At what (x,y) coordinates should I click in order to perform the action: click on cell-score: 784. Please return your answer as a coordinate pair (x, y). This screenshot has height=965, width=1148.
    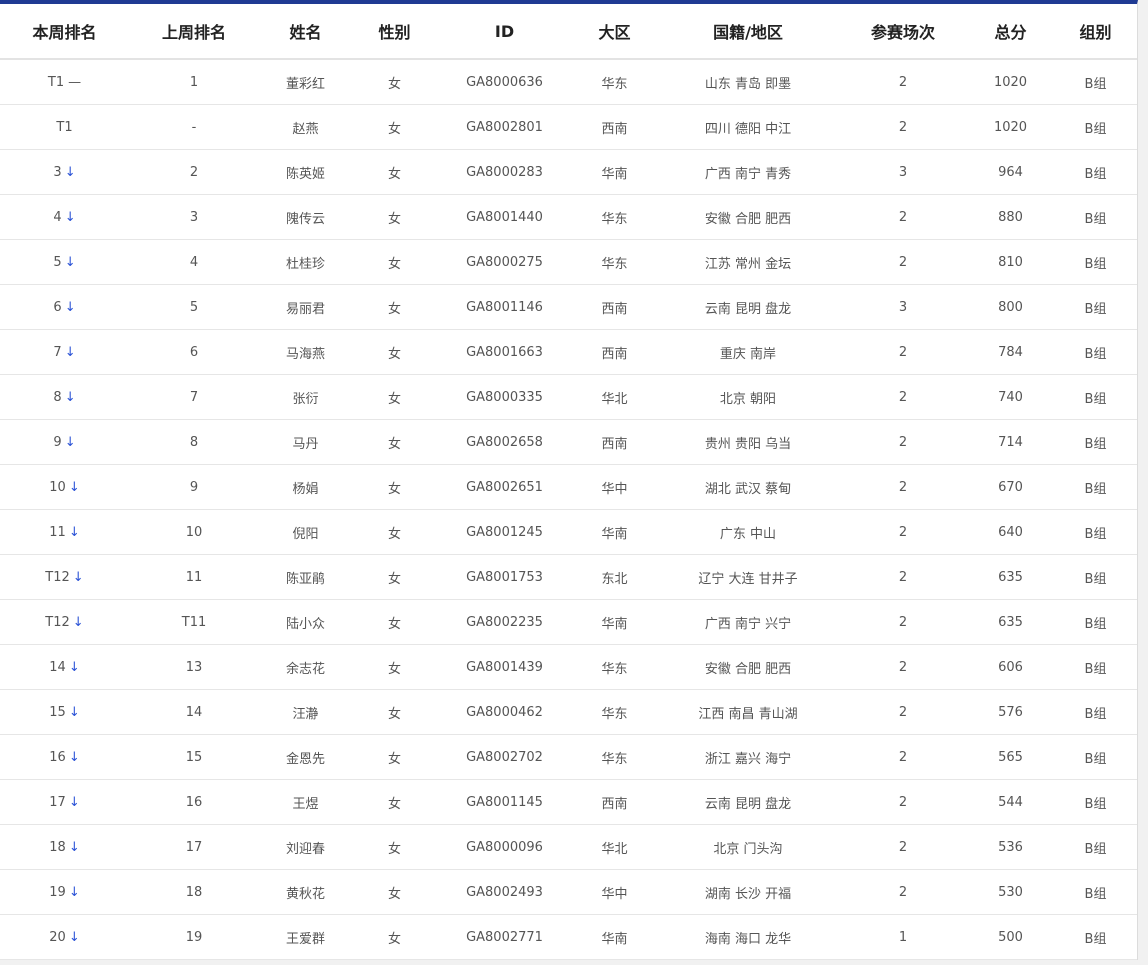
    Looking at the image, I should click on (1010, 352).